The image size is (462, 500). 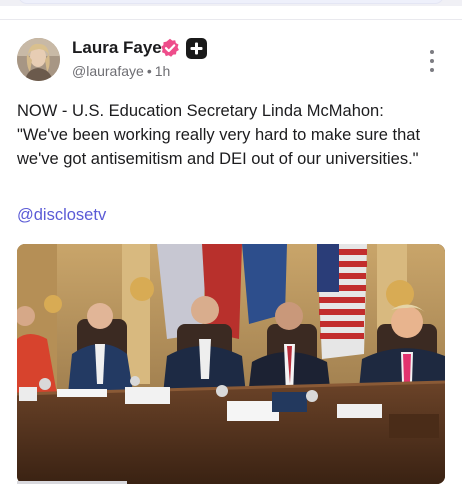 What do you see at coordinates (231, 19) in the screenshot?
I see `divider` at bounding box center [231, 19].